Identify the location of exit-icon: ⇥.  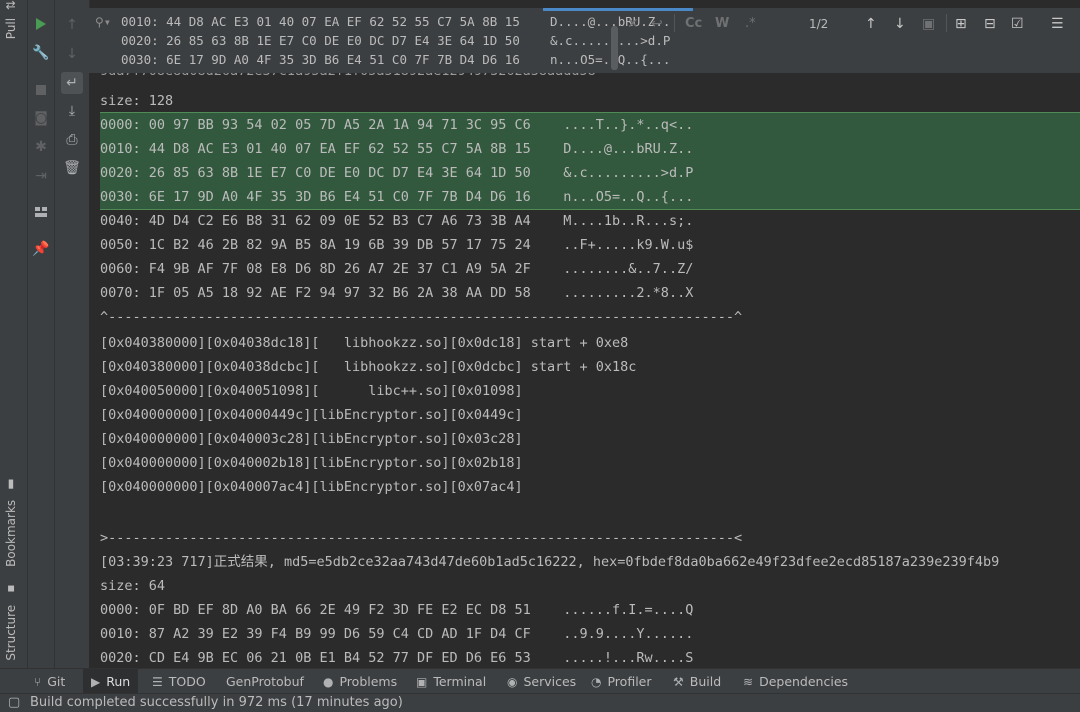
(41, 176).